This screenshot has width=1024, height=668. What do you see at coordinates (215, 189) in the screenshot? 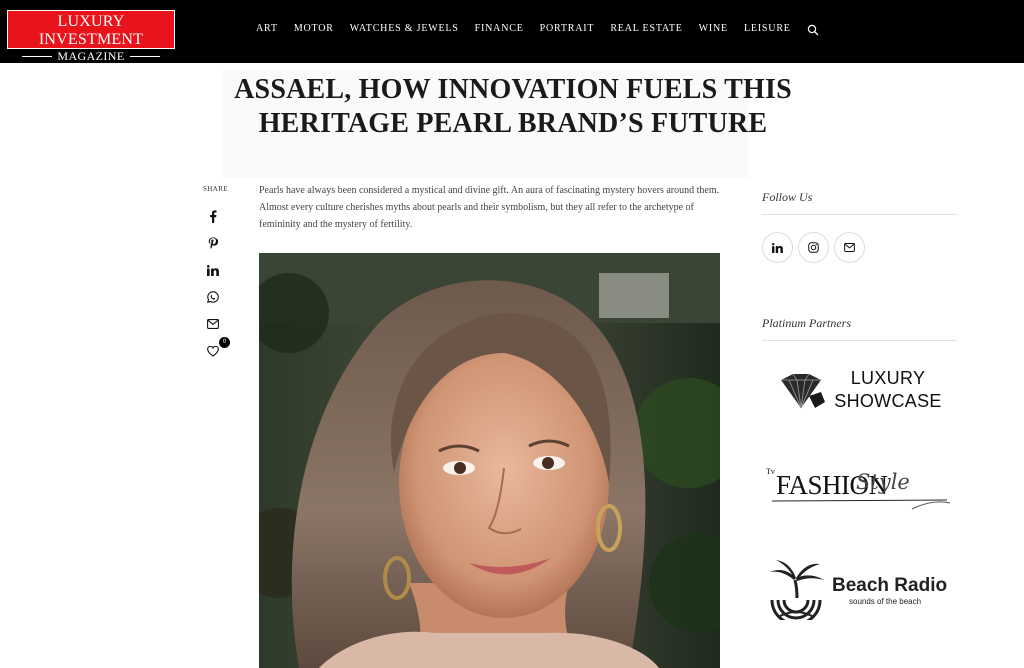
I see `share-label: SHARE` at bounding box center [215, 189].